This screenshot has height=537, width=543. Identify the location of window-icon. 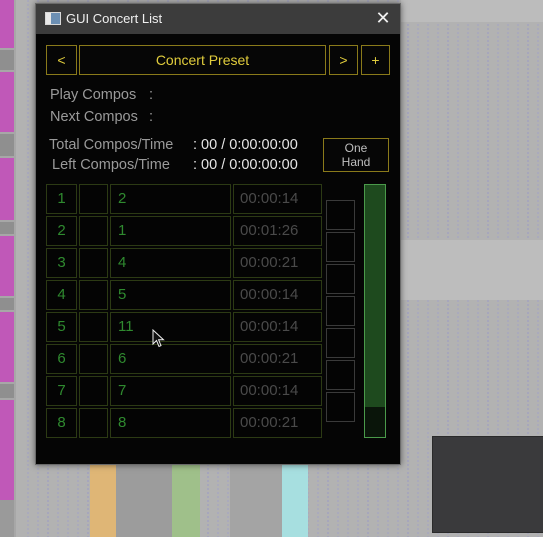
(53, 18).